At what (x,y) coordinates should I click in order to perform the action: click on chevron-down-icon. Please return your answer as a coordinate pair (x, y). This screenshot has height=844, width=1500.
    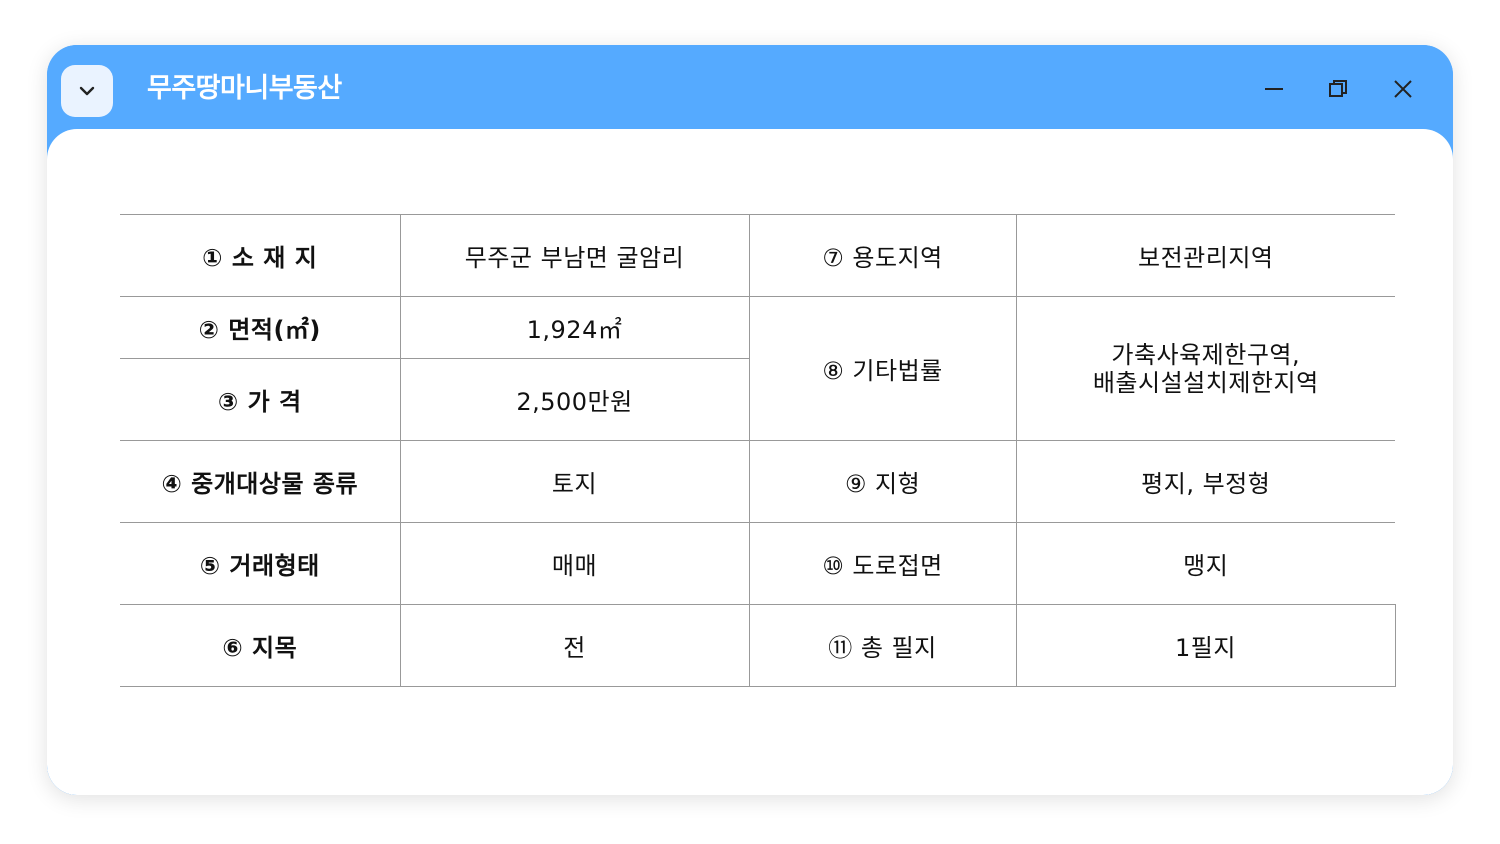
    Looking at the image, I should click on (87, 91).